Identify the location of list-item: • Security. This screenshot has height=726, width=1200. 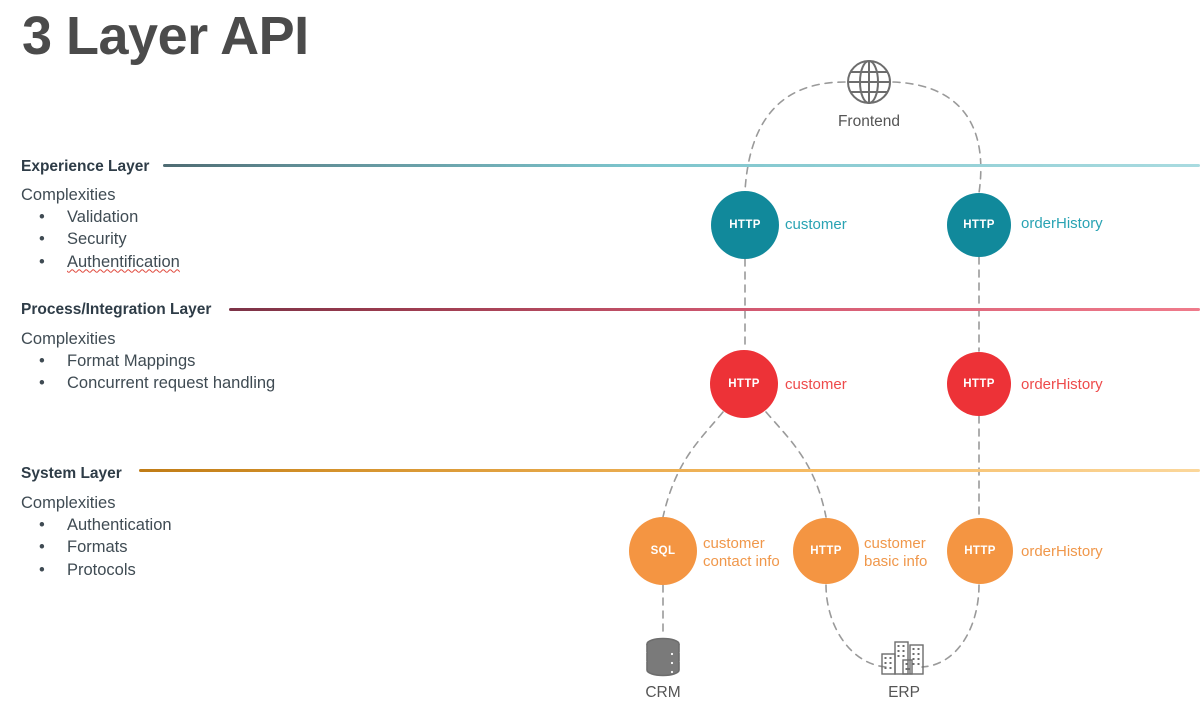
(100, 239).